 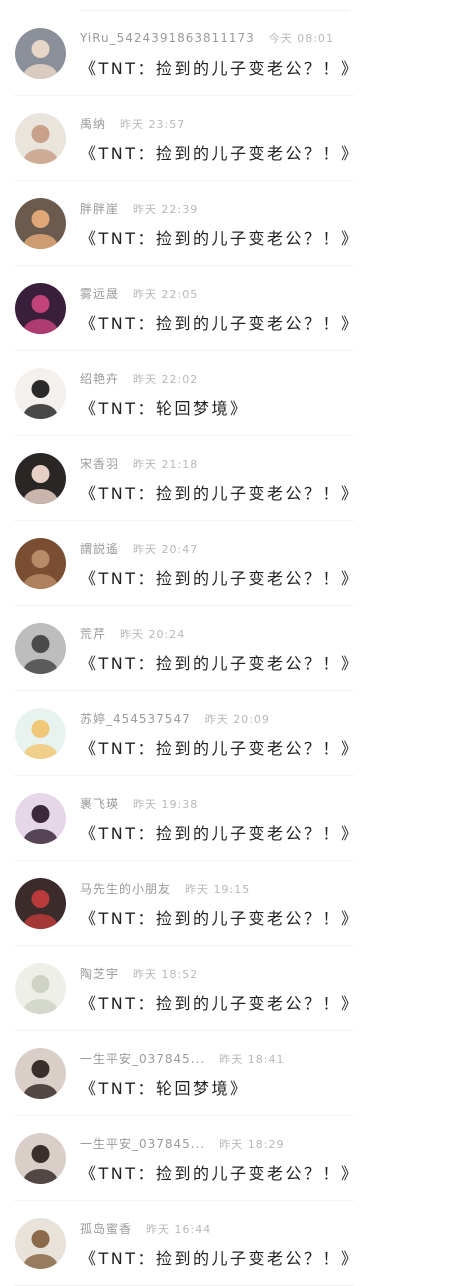 What do you see at coordinates (166, 294) in the screenshot?
I see `comment-timestamp: 昨天 22:05` at bounding box center [166, 294].